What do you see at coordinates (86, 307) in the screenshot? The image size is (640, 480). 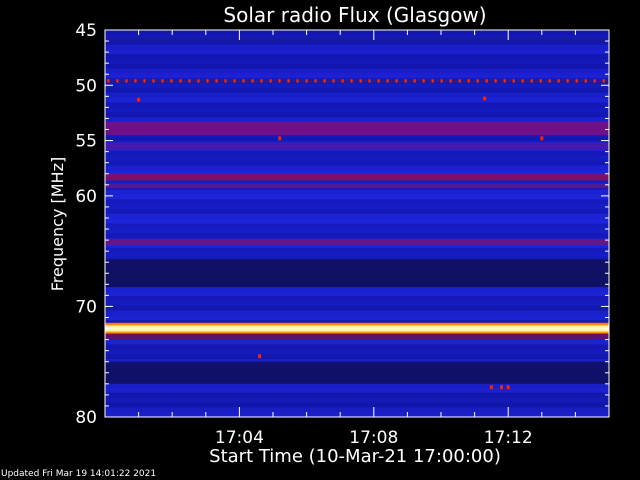 I see `y-tick-label: 70` at bounding box center [86, 307].